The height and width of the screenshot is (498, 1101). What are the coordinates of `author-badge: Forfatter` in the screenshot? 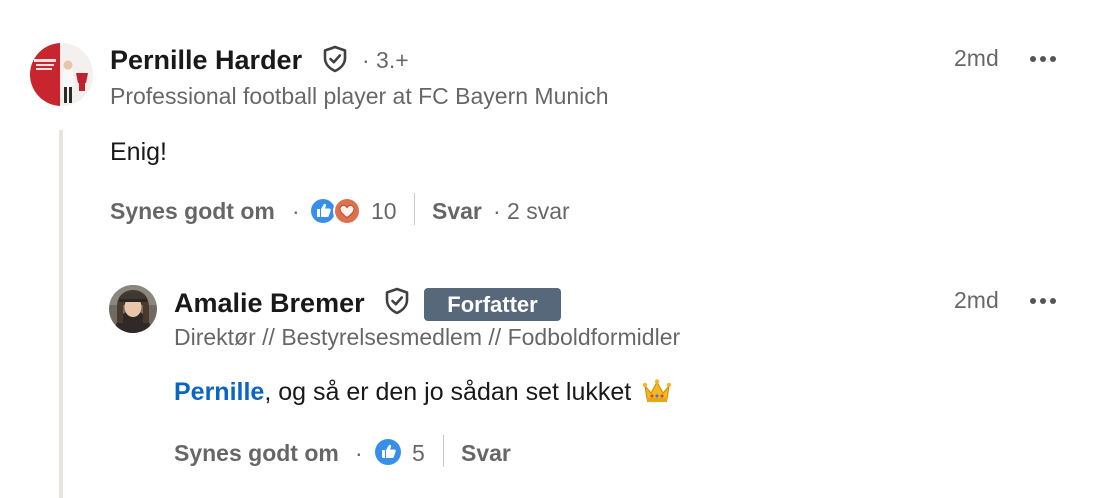 It's located at (492, 304).